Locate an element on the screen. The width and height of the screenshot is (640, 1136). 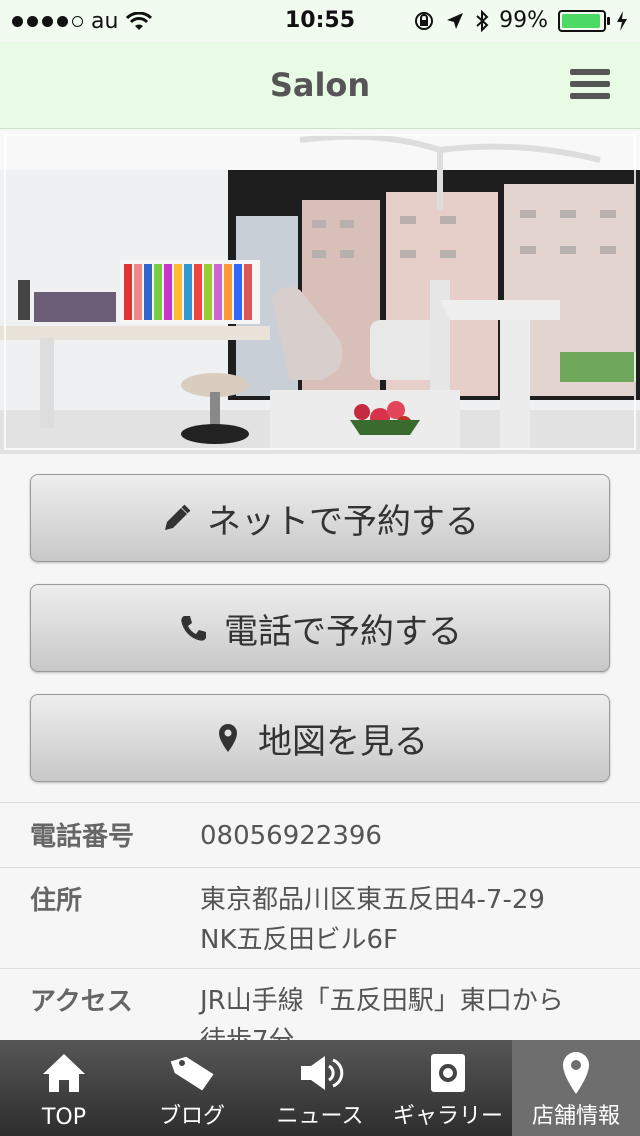
tag-icon is located at coordinates (192, 1073).